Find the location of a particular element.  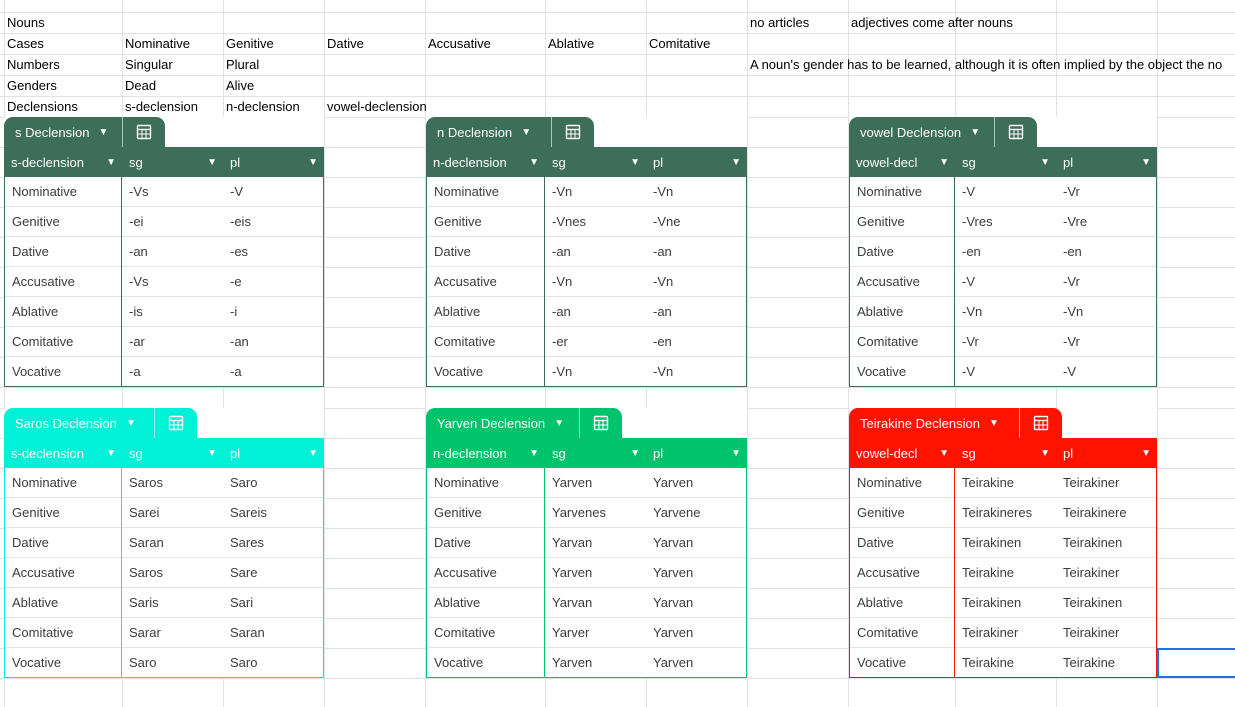

cell-h1: no articles is located at coordinates (778, 22).